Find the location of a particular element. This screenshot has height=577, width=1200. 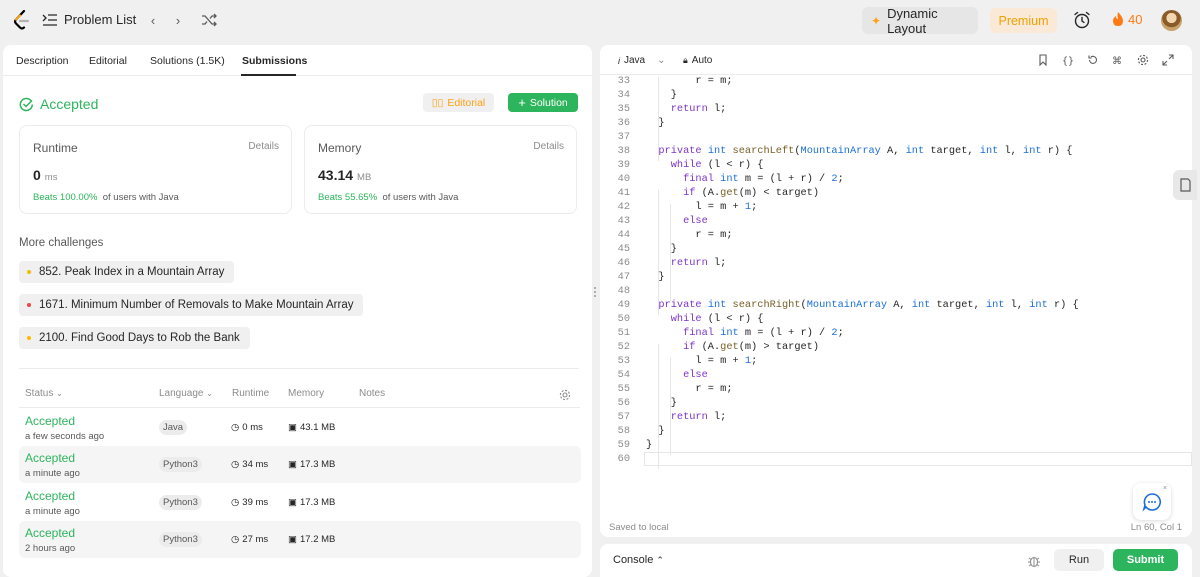

challenge-item: 852. Peak Index in a Mountain Array is located at coordinates (127, 272).